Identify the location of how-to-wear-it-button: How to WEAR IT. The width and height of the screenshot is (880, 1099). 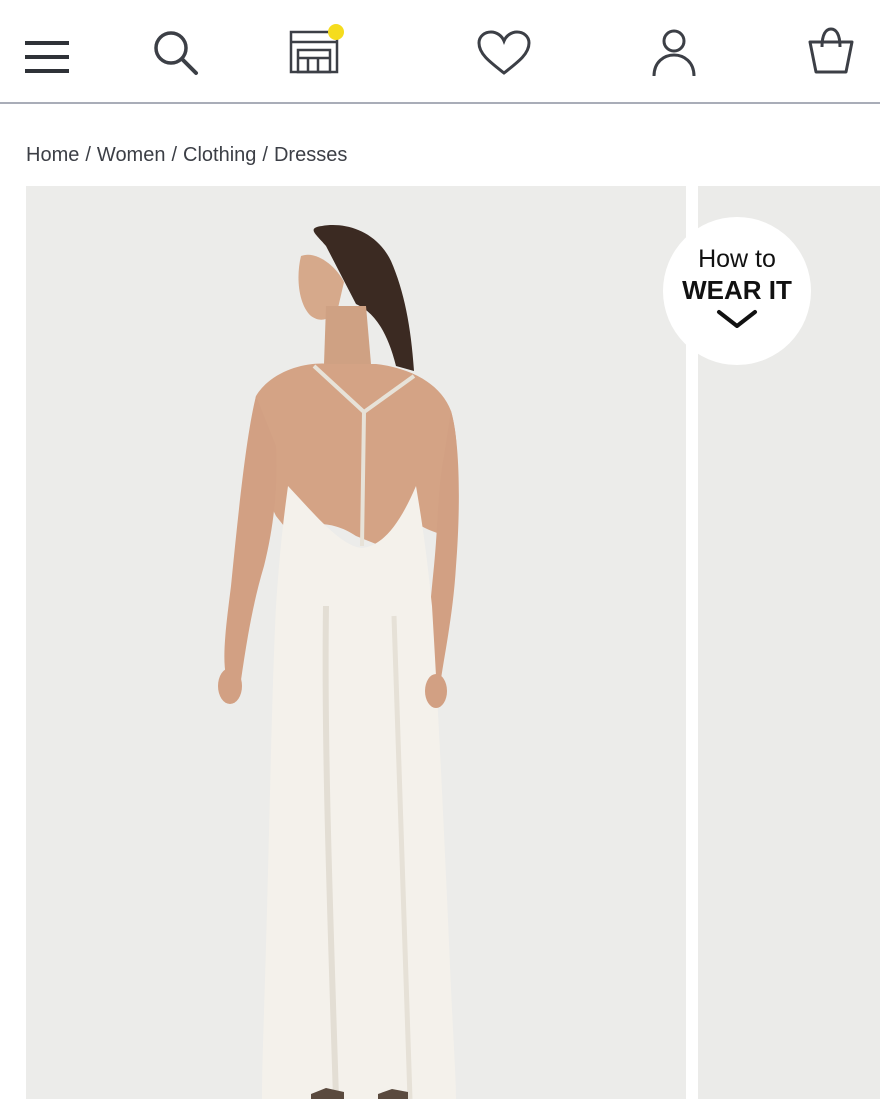
(737, 291).